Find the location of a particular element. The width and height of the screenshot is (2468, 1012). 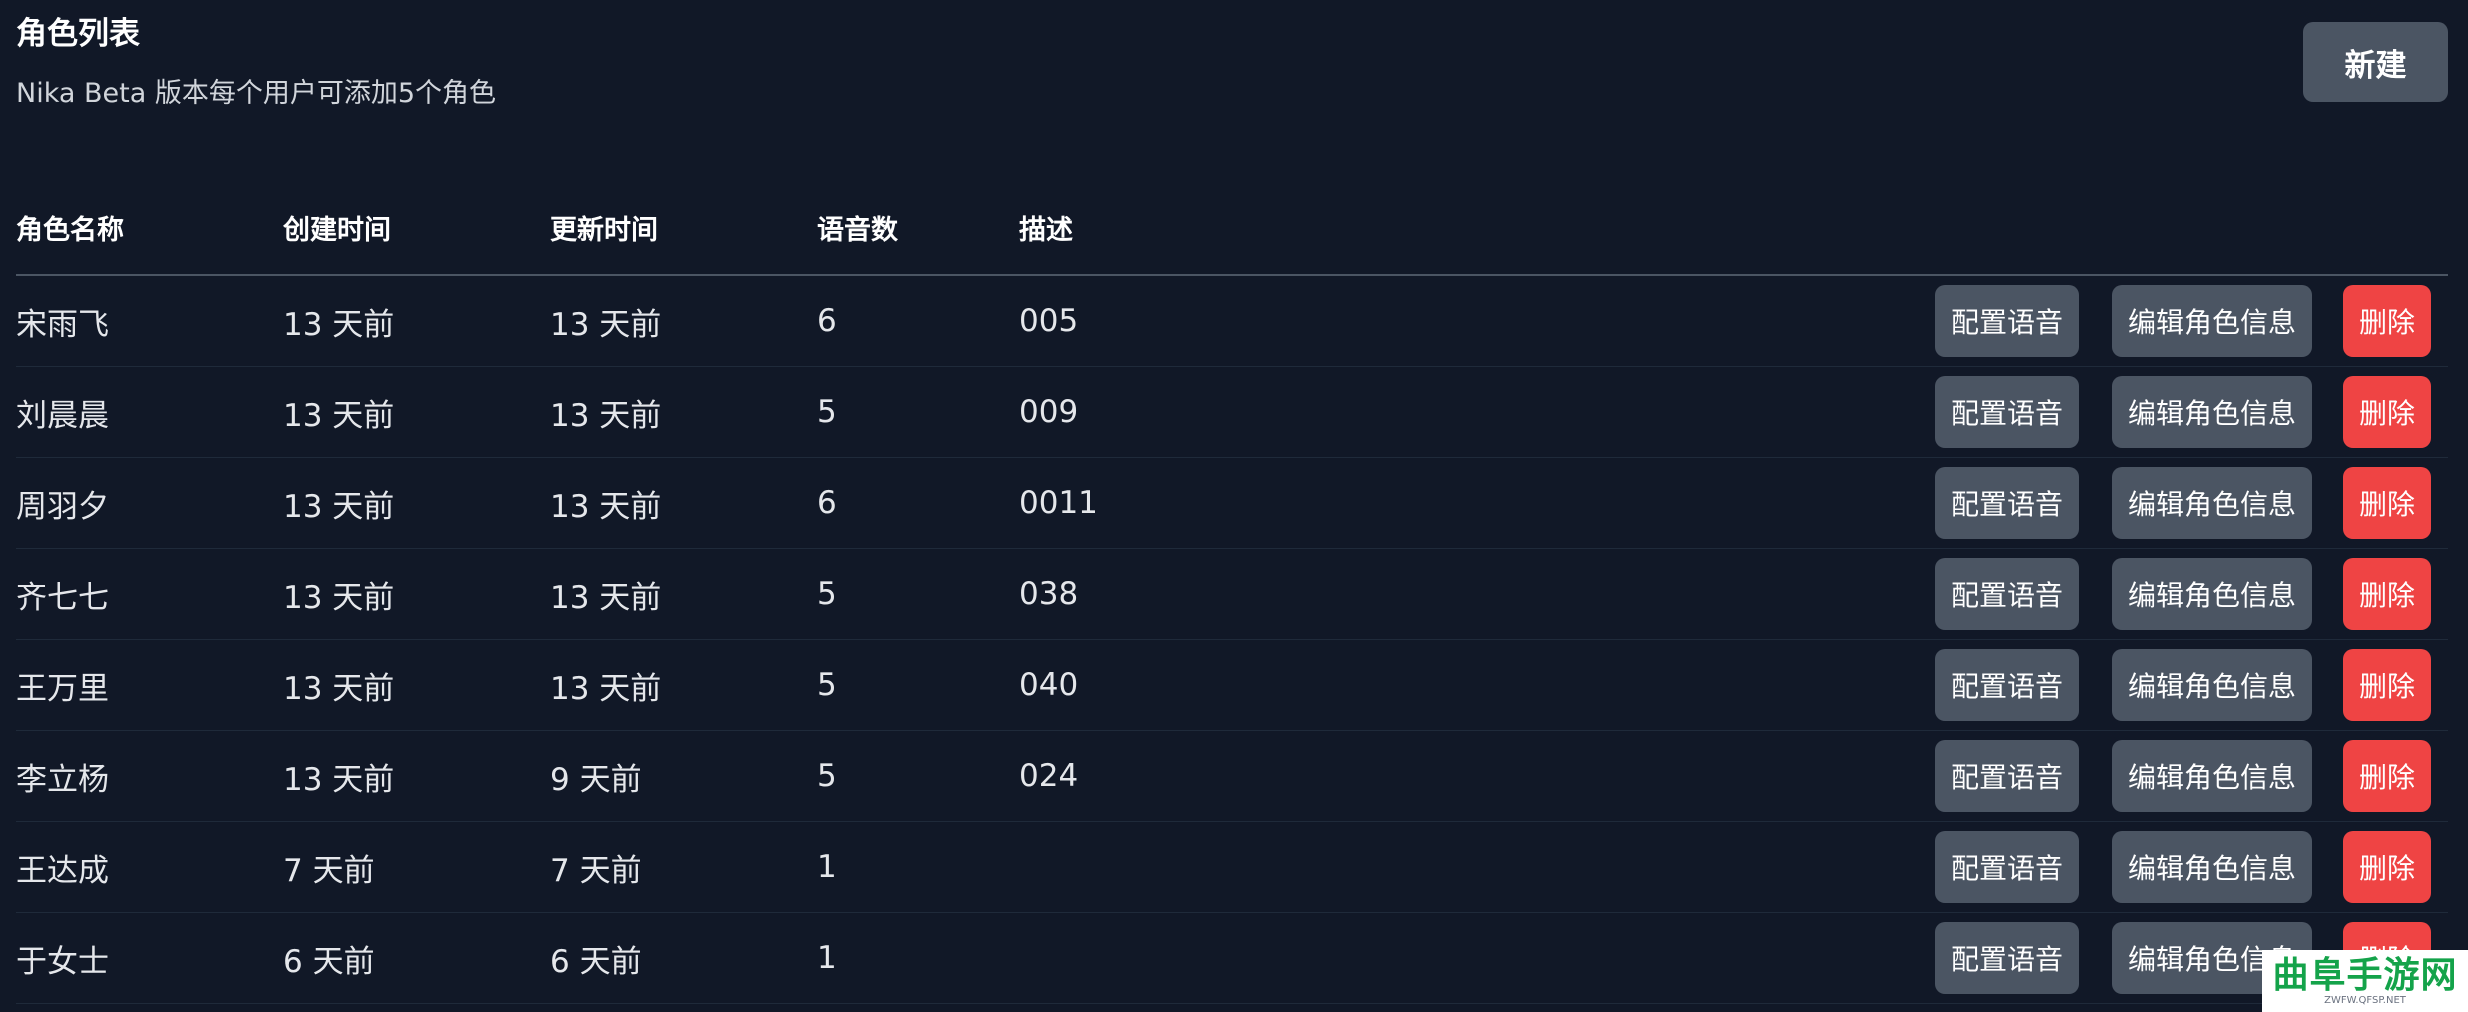

table-row: 于女士6 天前6 天前1配置语音编辑角色信息删除 is located at coordinates (1232, 958).